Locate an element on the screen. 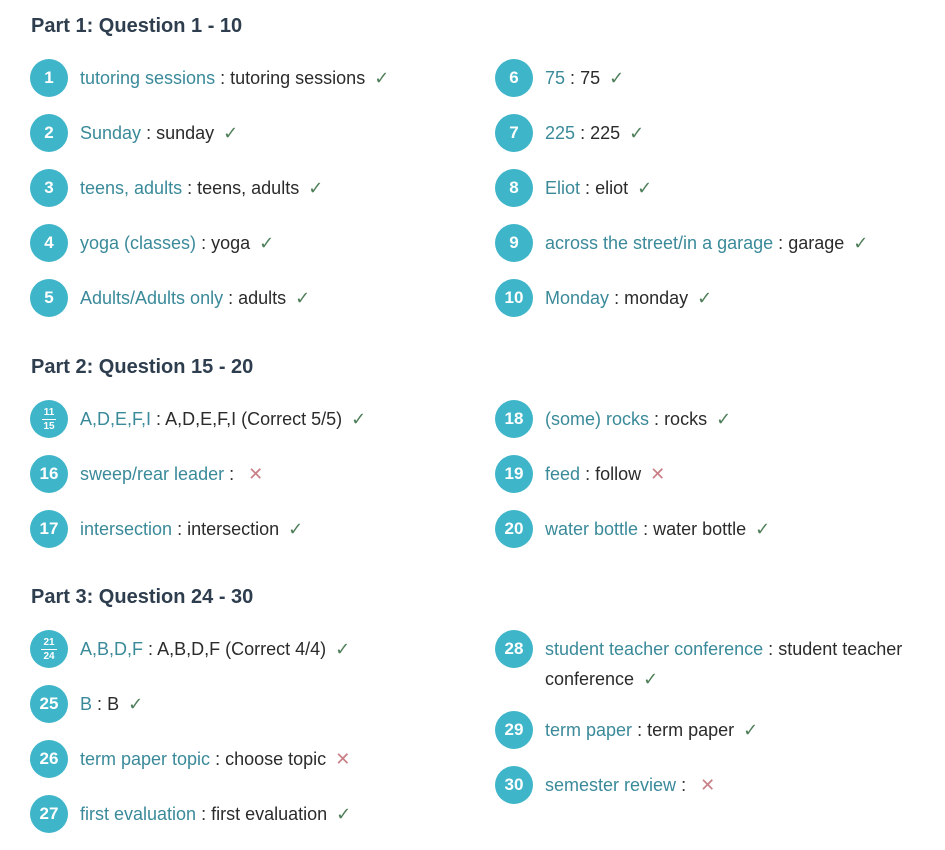 The height and width of the screenshot is (850, 945). answer-text: Adults/Adults only : adults ✓ is located at coordinates (275, 298).